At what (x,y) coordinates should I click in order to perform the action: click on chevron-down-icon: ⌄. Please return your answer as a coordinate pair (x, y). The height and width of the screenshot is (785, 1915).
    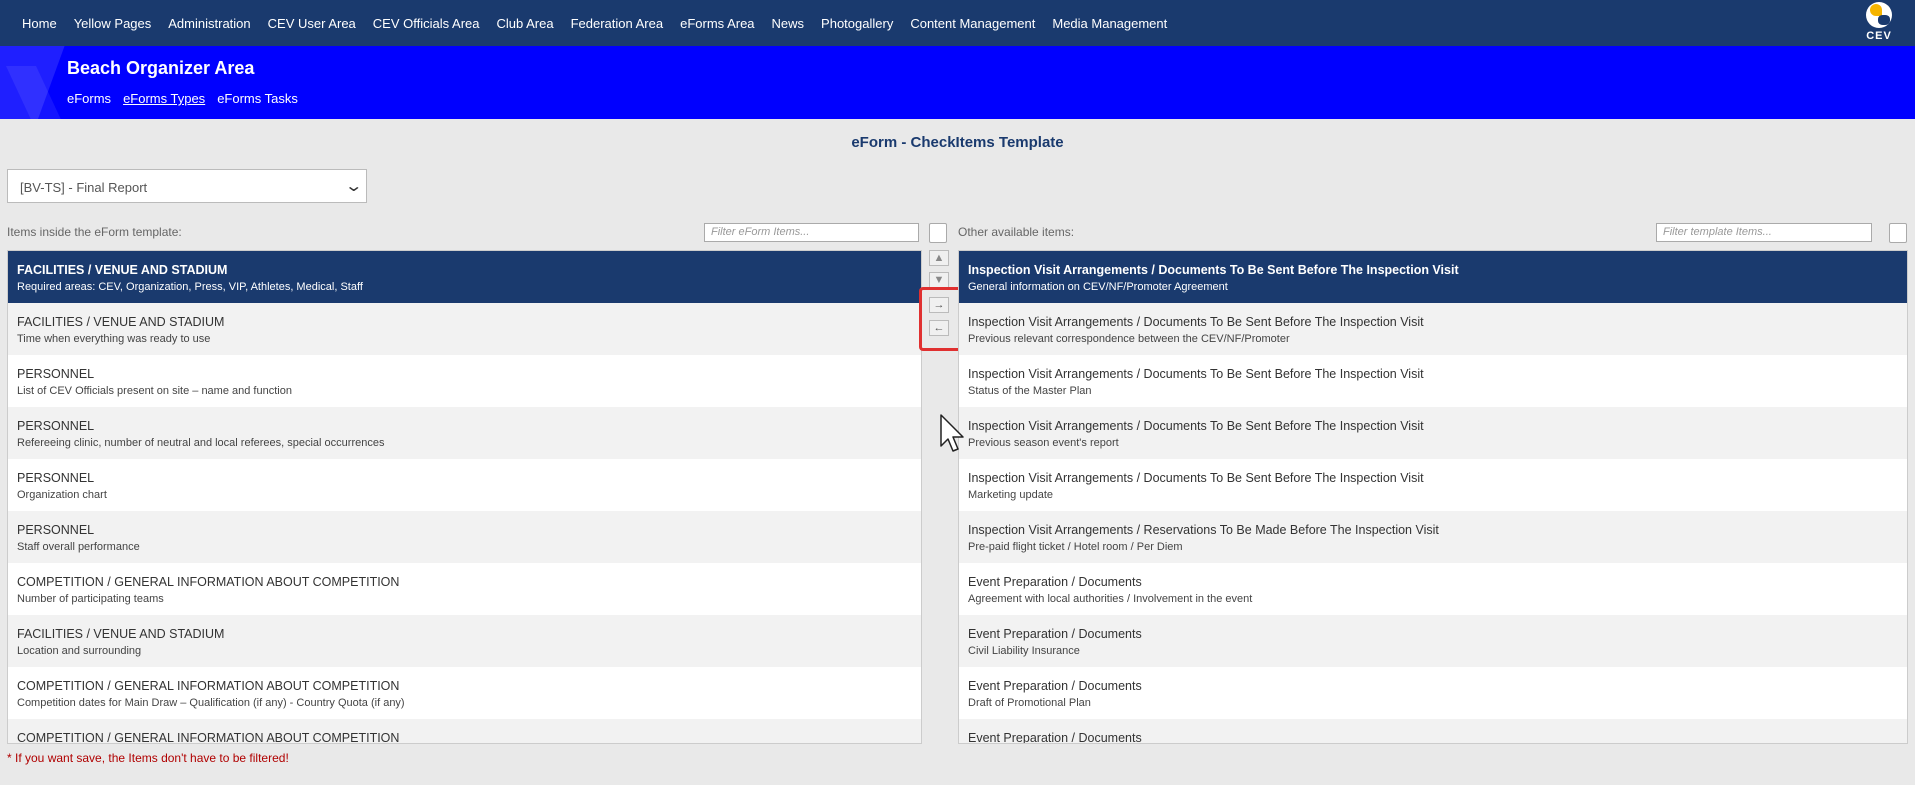
    Looking at the image, I should click on (353, 186).